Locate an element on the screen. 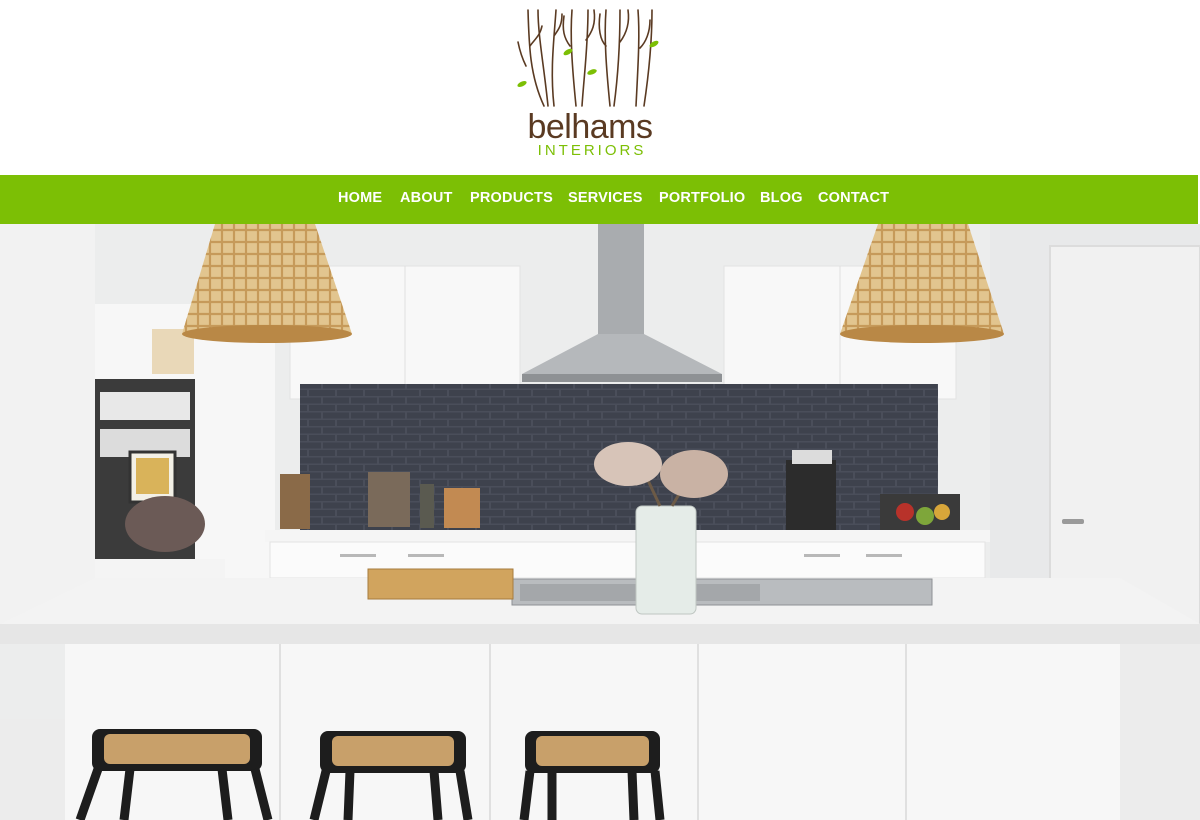  brand-subtitle: INTERIORS is located at coordinates (592, 150).